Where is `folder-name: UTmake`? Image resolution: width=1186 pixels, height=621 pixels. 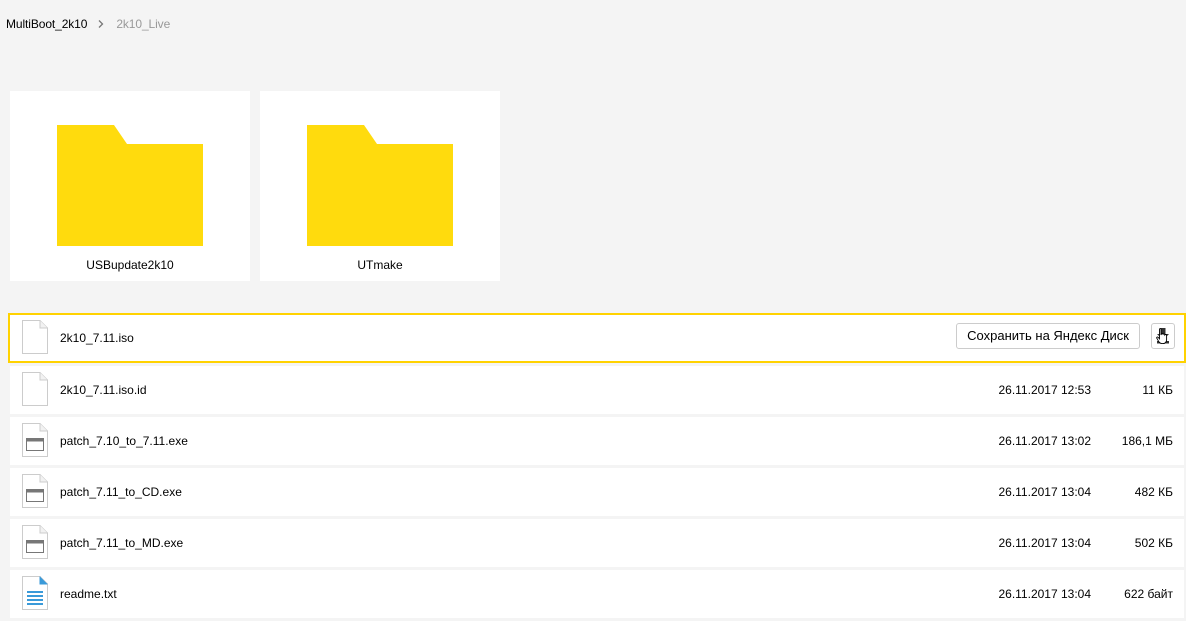 folder-name: UTmake is located at coordinates (380, 265).